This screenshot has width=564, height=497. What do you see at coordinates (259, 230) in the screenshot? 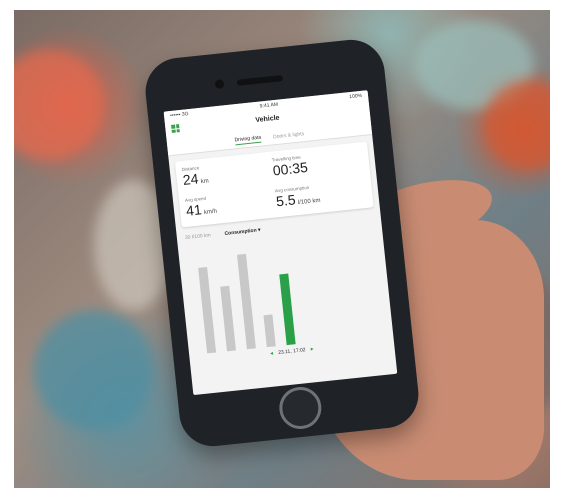
I see `chevron-down-icon: ▾` at bounding box center [259, 230].